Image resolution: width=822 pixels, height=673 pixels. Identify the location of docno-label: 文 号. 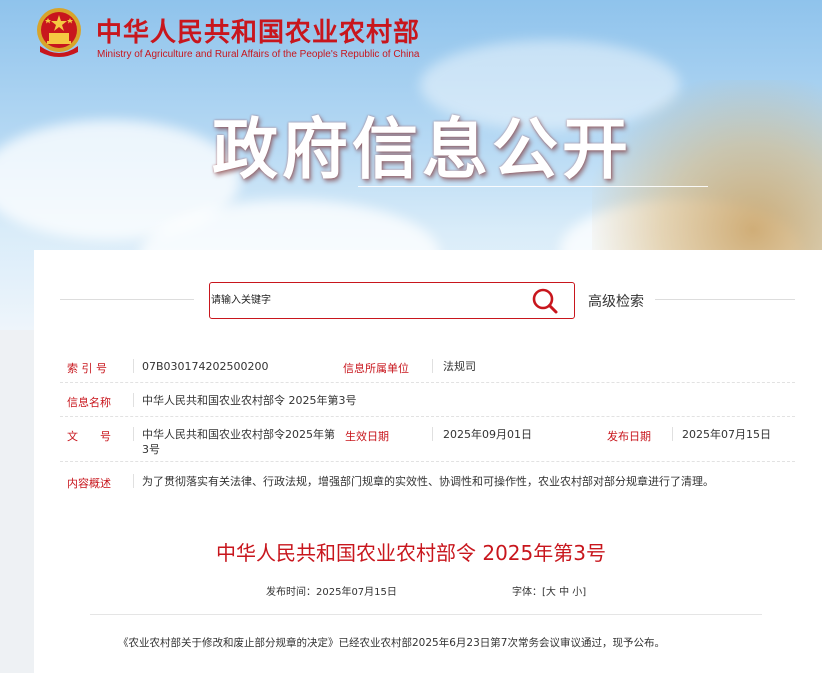
(89, 436).